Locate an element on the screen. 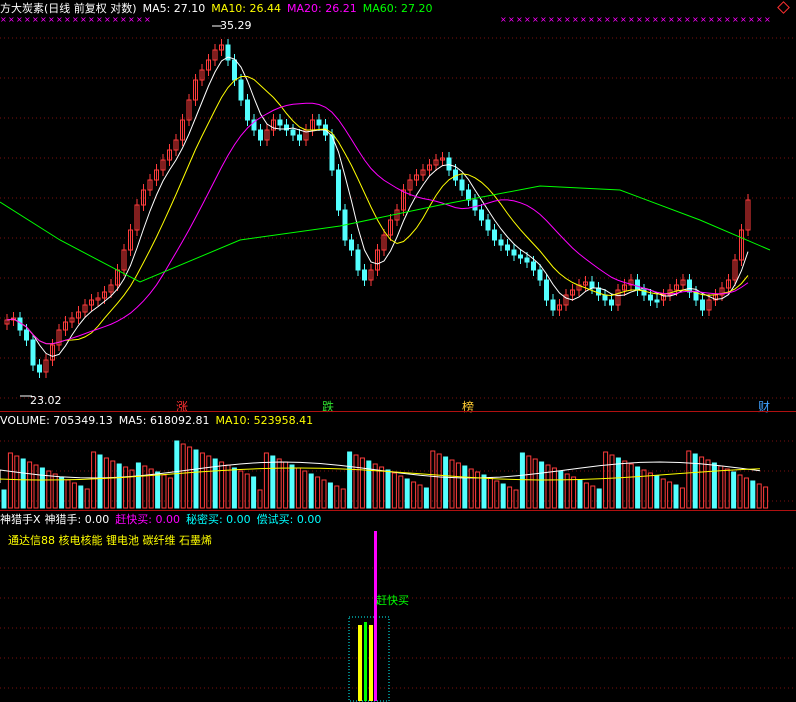 Image resolution: width=796 pixels, height=702 pixels. volume-separator is located at coordinates (398, 411).